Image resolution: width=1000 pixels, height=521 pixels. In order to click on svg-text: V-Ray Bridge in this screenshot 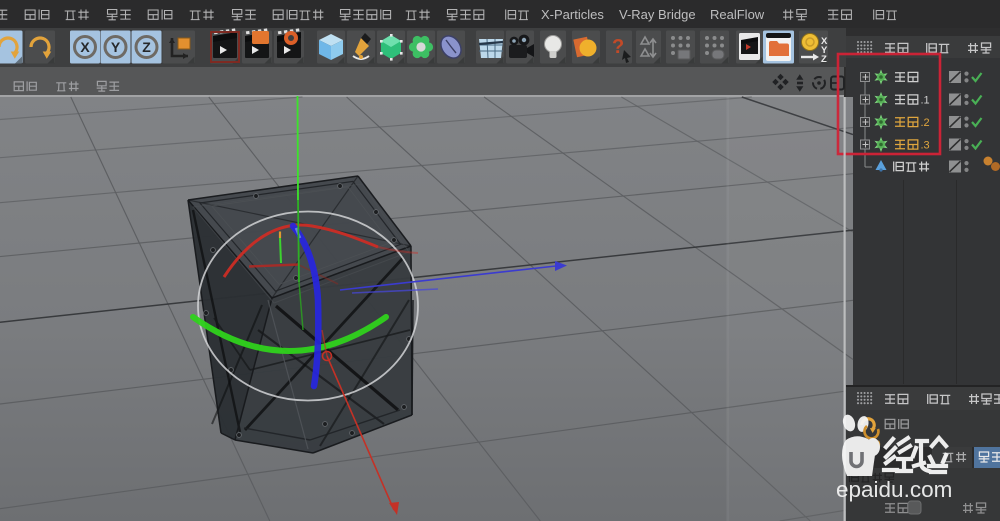, I will do `click(657, 14)`.